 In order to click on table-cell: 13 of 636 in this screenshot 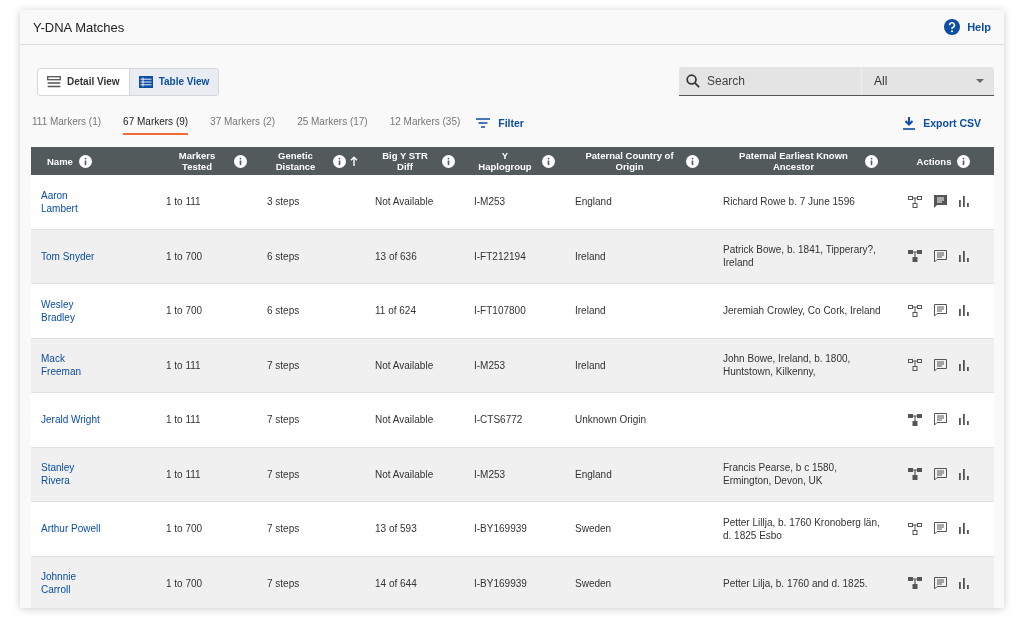, I will do `click(396, 256)`.